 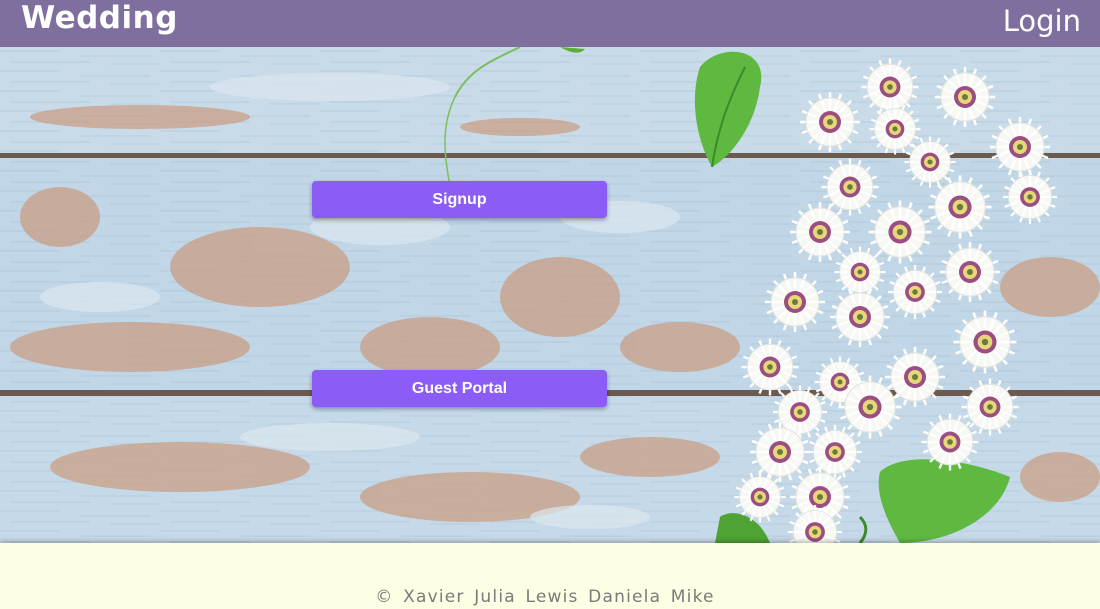 I want to click on signup-button: Signup, so click(x=459, y=199).